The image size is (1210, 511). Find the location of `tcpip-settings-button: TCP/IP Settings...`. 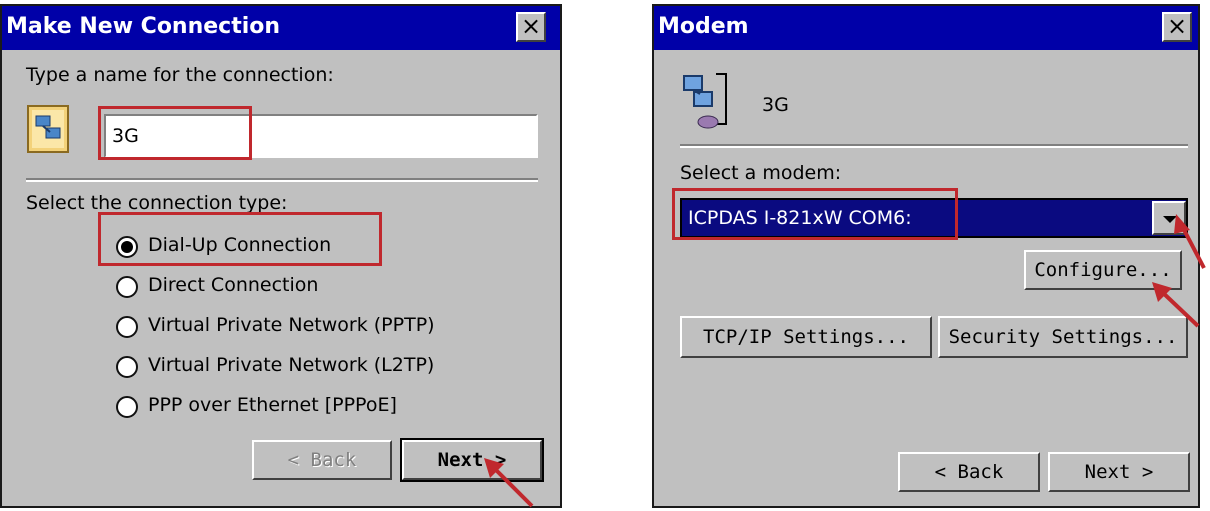

tcpip-settings-button: TCP/IP Settings... is located at coordinates (806, 337).